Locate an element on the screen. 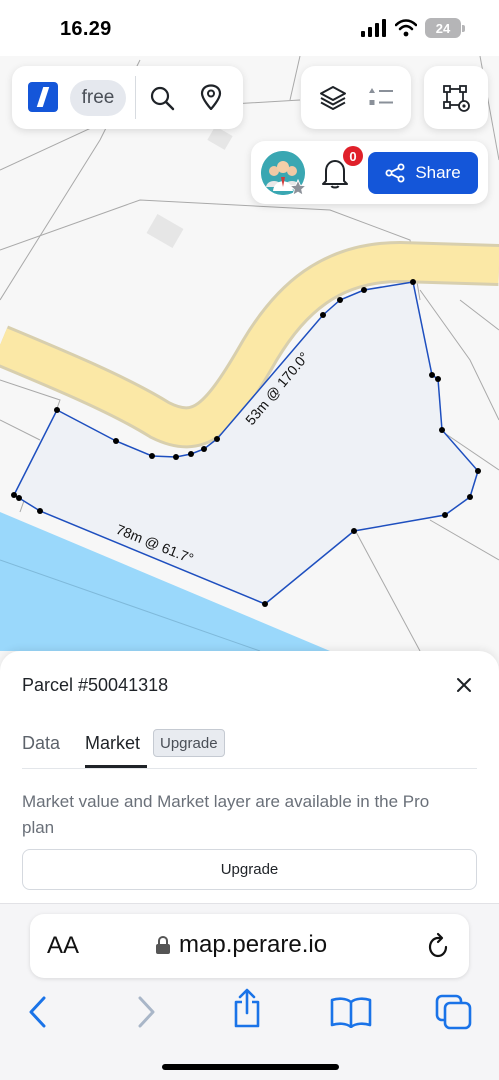  browser-nav-bar is located at coordinates (249, 1010).